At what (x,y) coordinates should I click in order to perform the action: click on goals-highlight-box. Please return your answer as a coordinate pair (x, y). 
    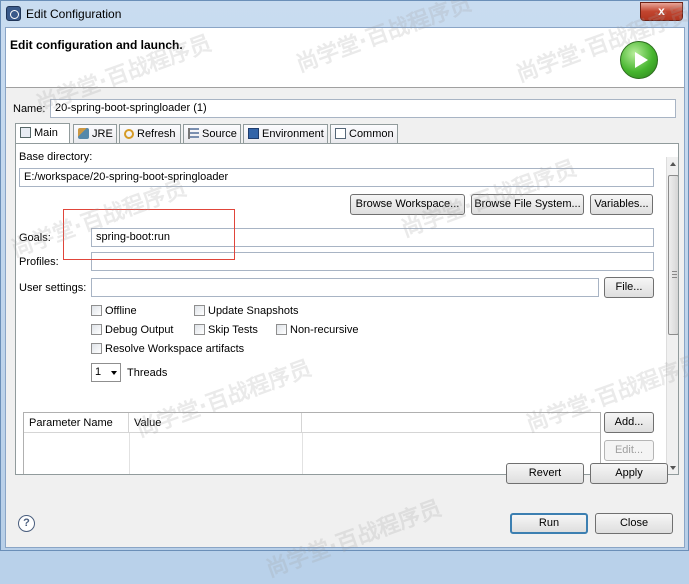
    Looking at the image, I should click on (149, 234).